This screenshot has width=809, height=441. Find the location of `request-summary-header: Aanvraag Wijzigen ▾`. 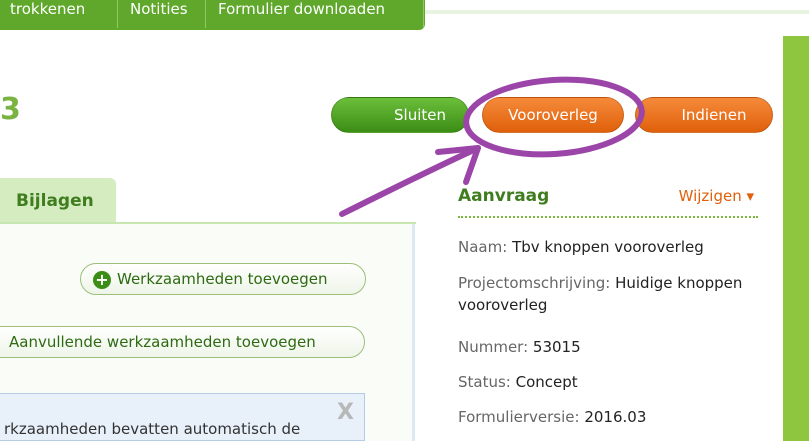

request-summary-header: Aanvraag Wijzigen ▾ is located at coordinates (608, 198).